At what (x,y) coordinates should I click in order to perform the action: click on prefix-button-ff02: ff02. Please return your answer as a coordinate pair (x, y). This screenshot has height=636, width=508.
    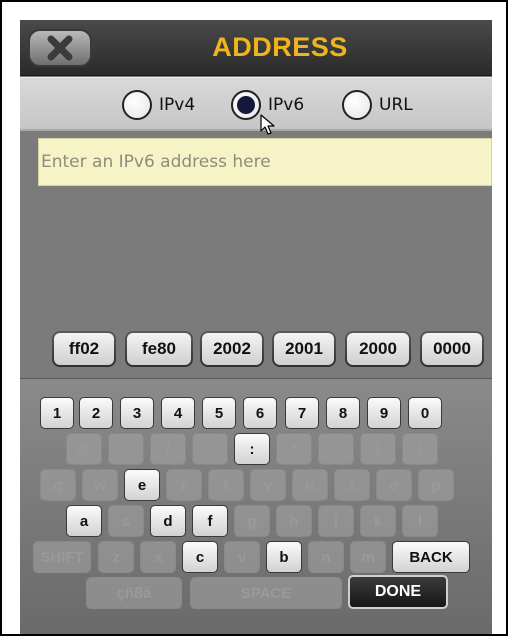
    Looking at the image, I should click on (84, 349).